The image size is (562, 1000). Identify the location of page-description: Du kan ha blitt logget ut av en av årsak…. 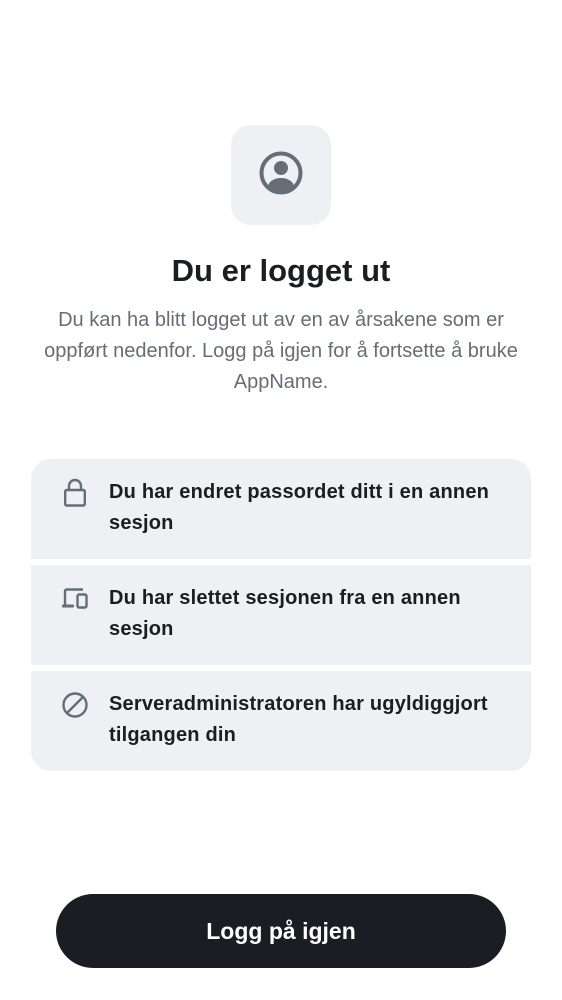
(281, 351).